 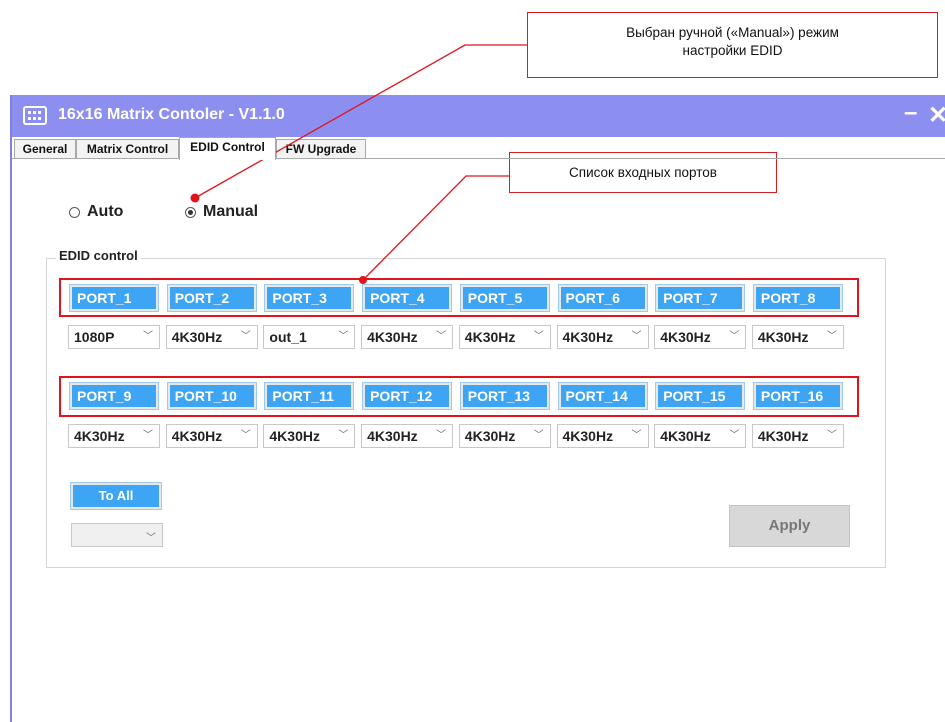 I want to click on port-button-16: PORT_16, so click(x=797, y=396).